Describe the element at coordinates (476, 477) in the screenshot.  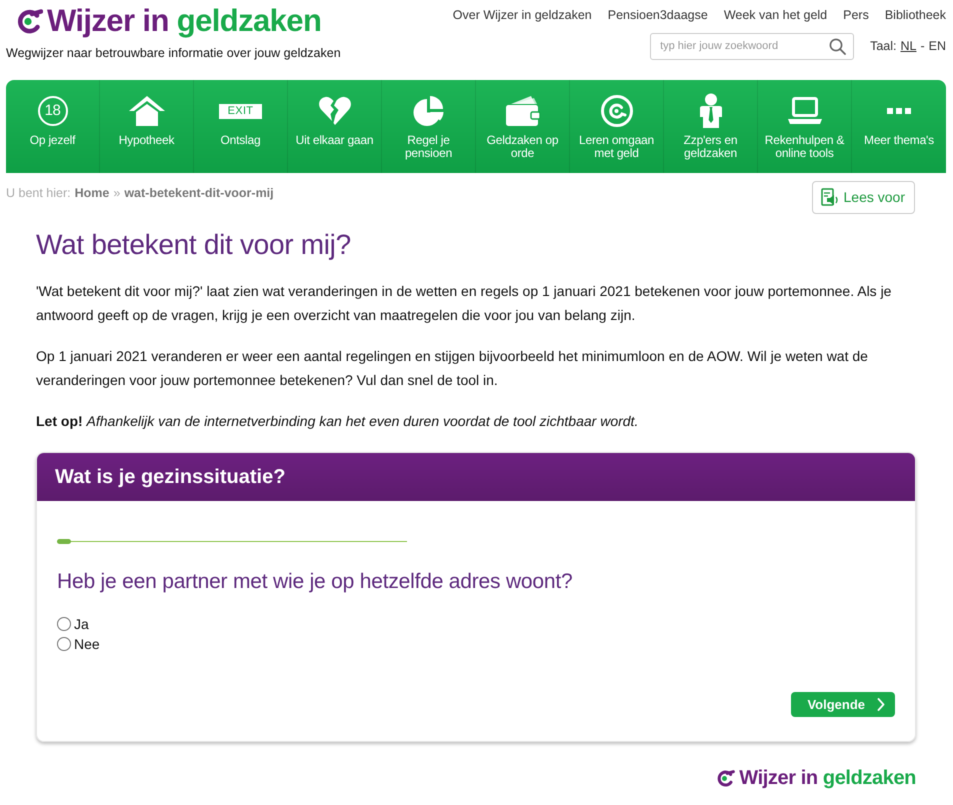
I see `card-header: Wat is je gezinssituatie?` at that location.